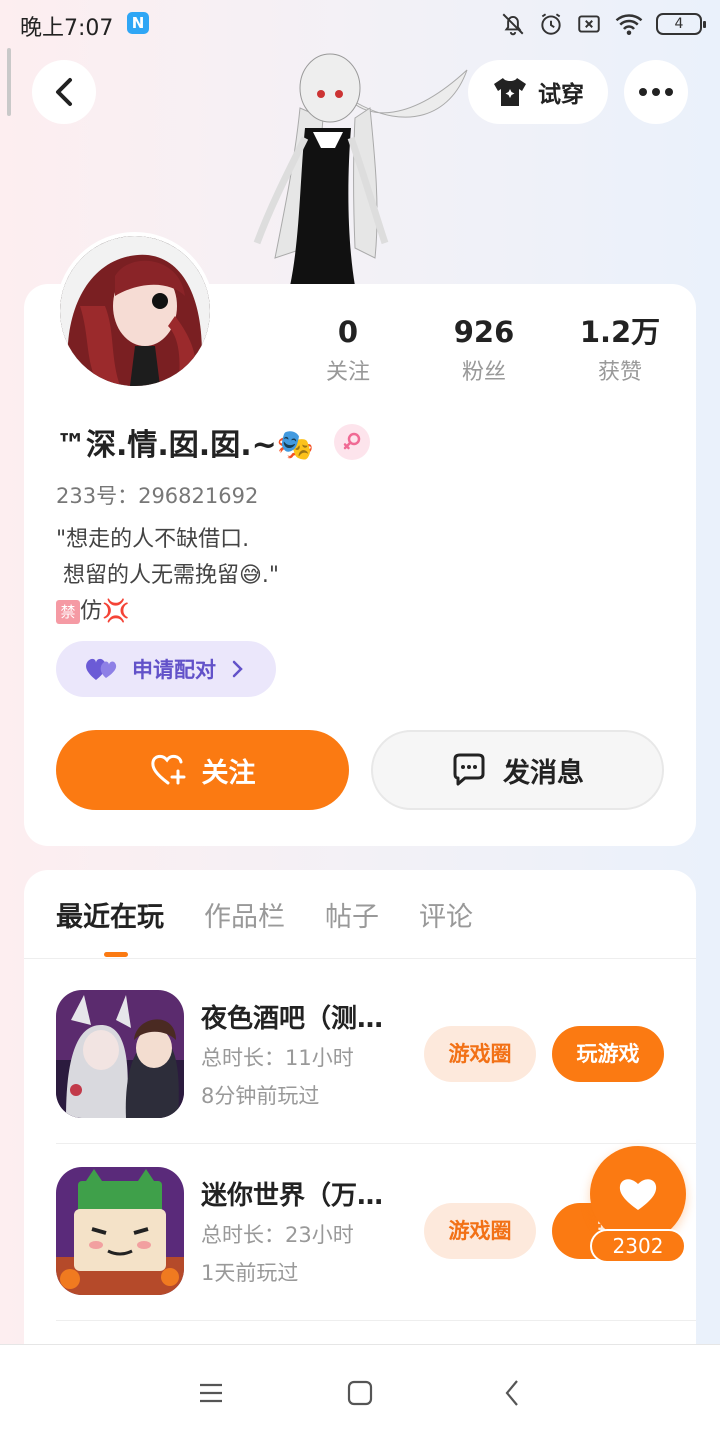 Image resolution: width=720 pixels, height=1440 pixels. What do you see at coordinates (250, 1273) in the screenshot?
I see `game-last-played: 1天前玩过` at bounding box center [250, 1273].